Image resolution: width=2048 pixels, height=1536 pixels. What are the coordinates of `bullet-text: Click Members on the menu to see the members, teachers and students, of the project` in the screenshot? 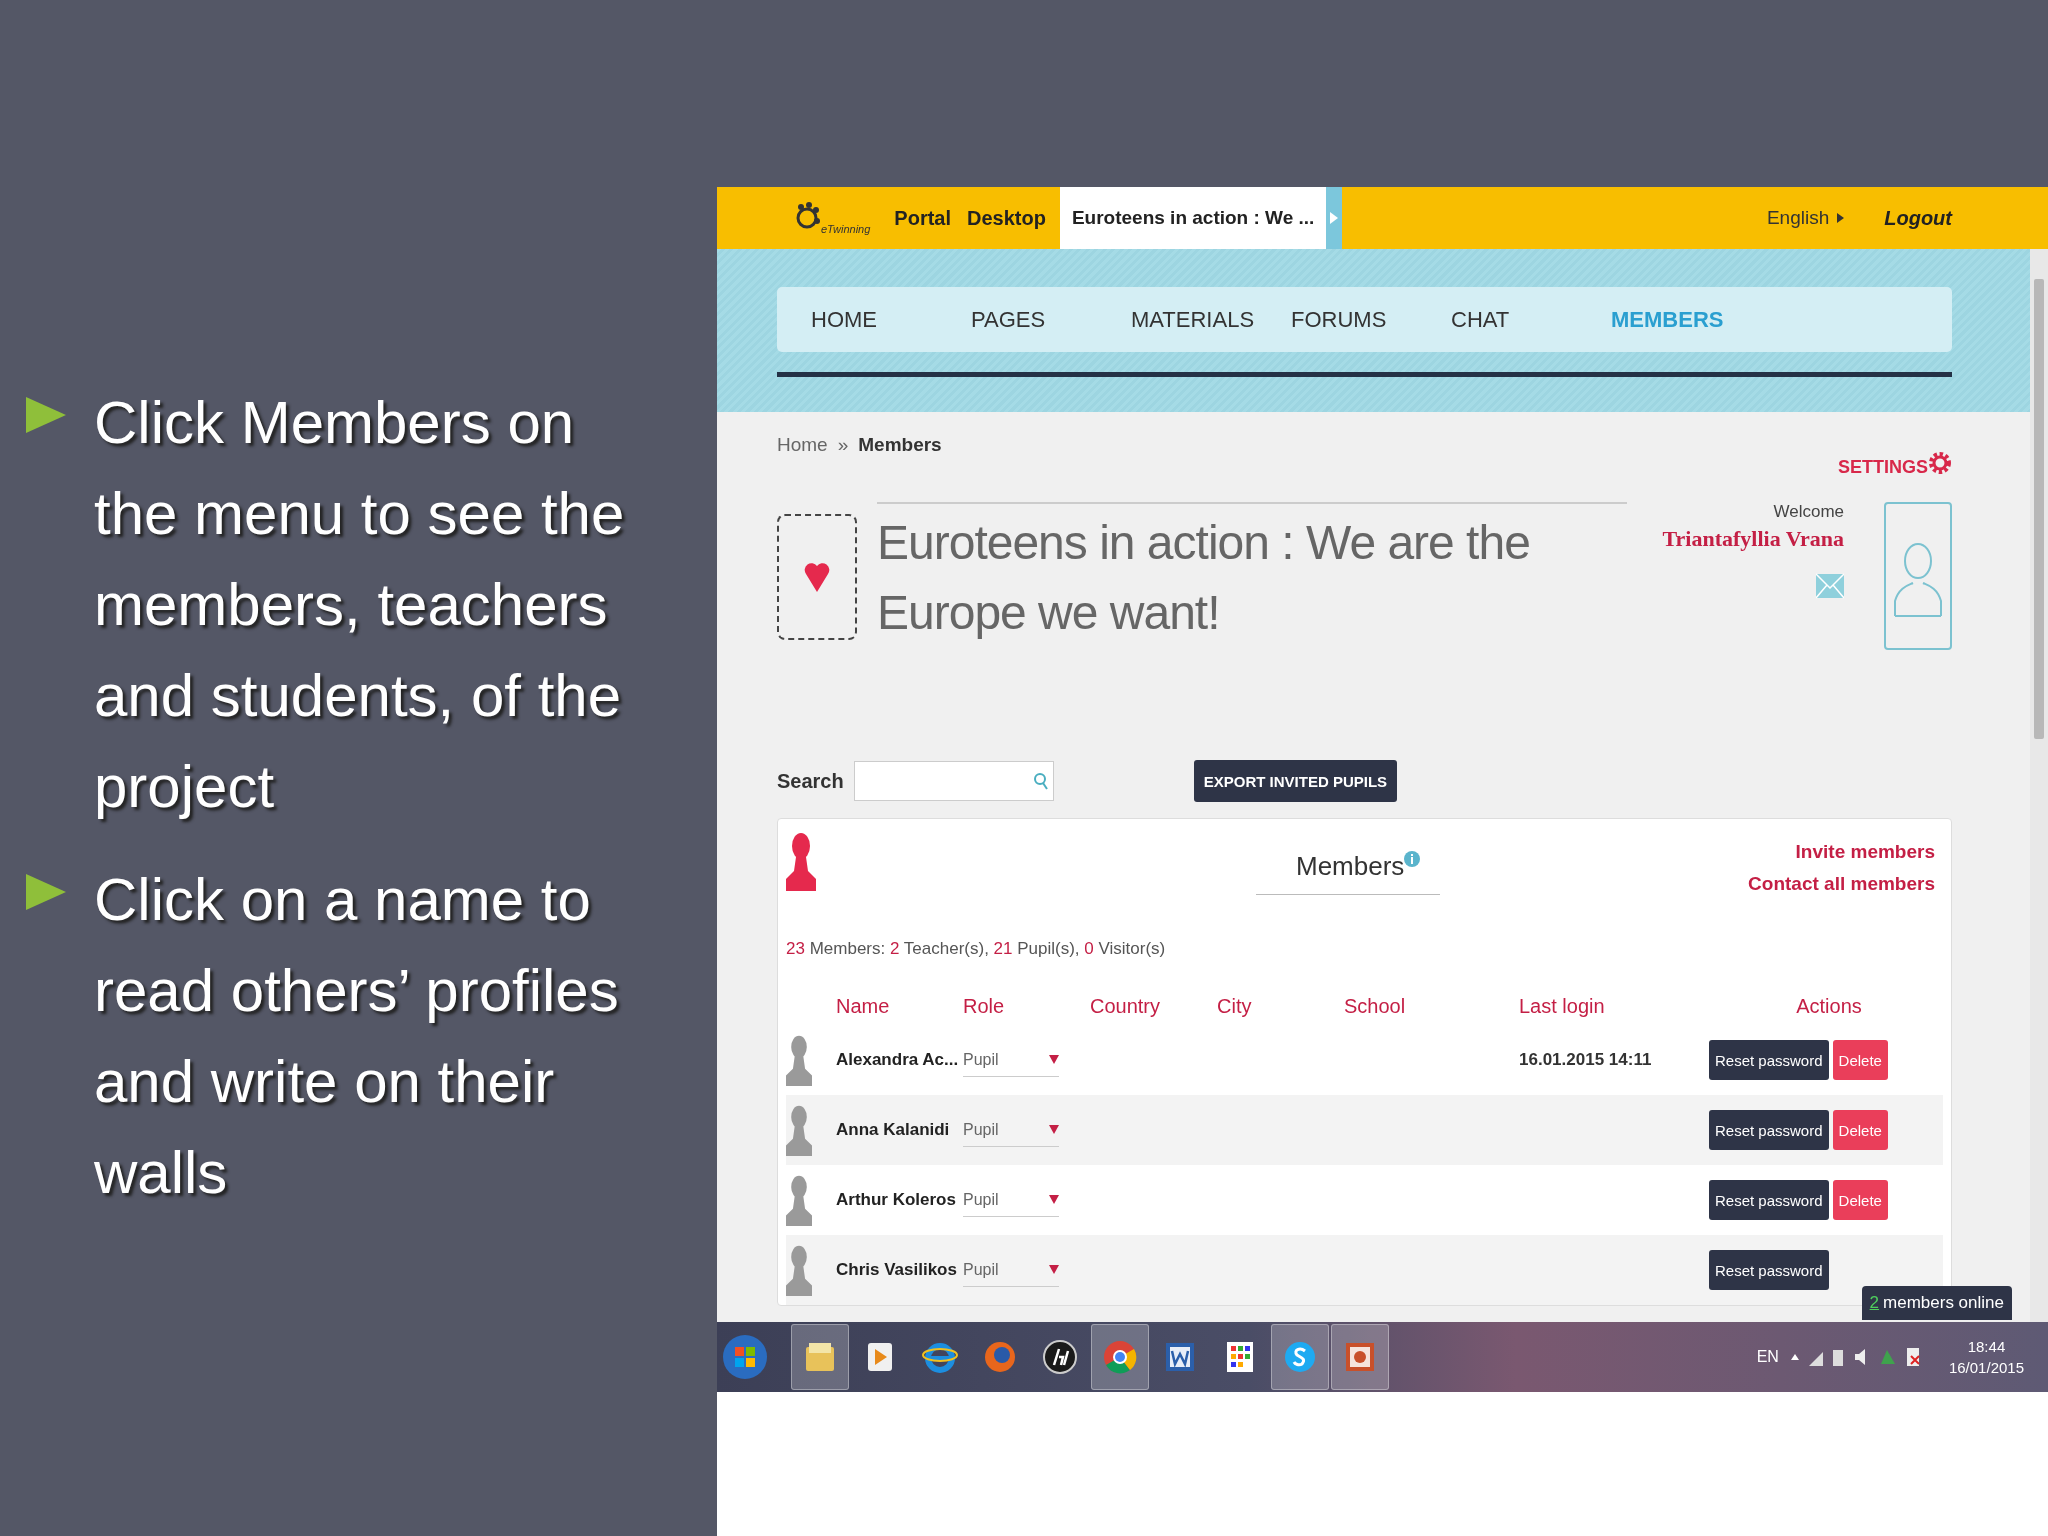 It's located at (360, 605).